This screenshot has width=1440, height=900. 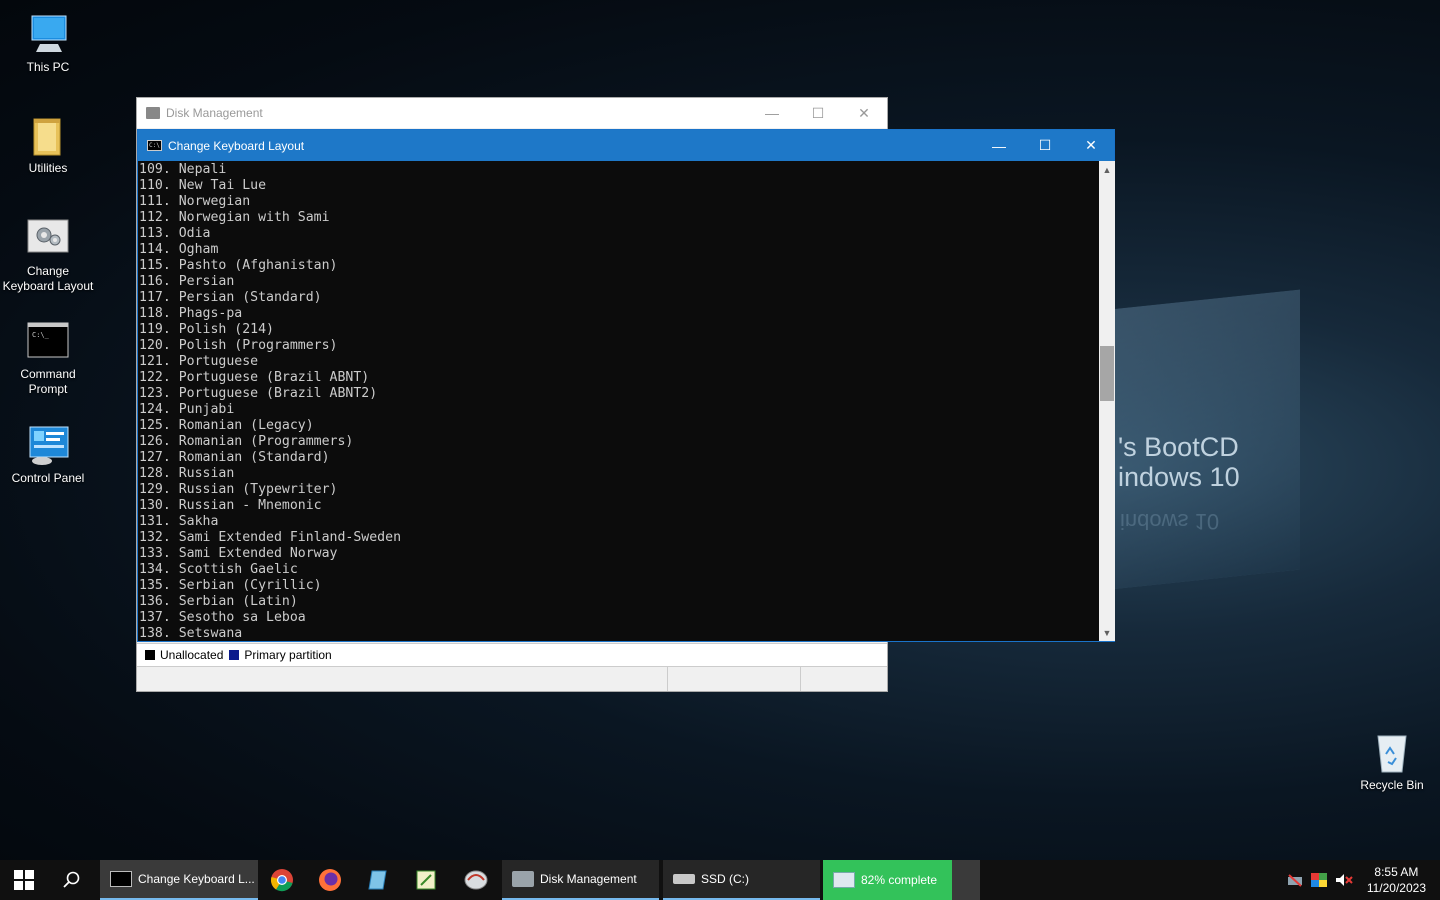 I want to click on desktop-icon-command-prompt: C:\_ Command Prompt, so click(x=48, y=358).